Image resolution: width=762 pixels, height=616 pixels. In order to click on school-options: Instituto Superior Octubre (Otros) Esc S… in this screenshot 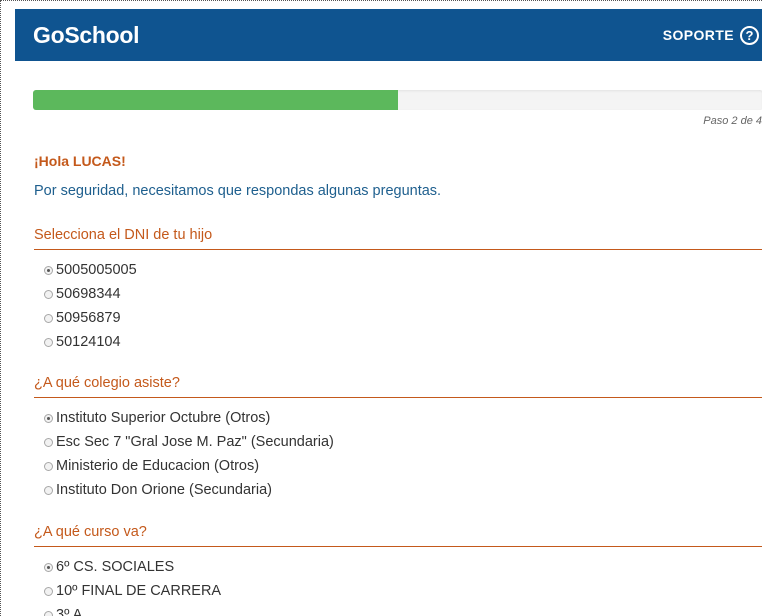, I will do `click(398, 454)`.